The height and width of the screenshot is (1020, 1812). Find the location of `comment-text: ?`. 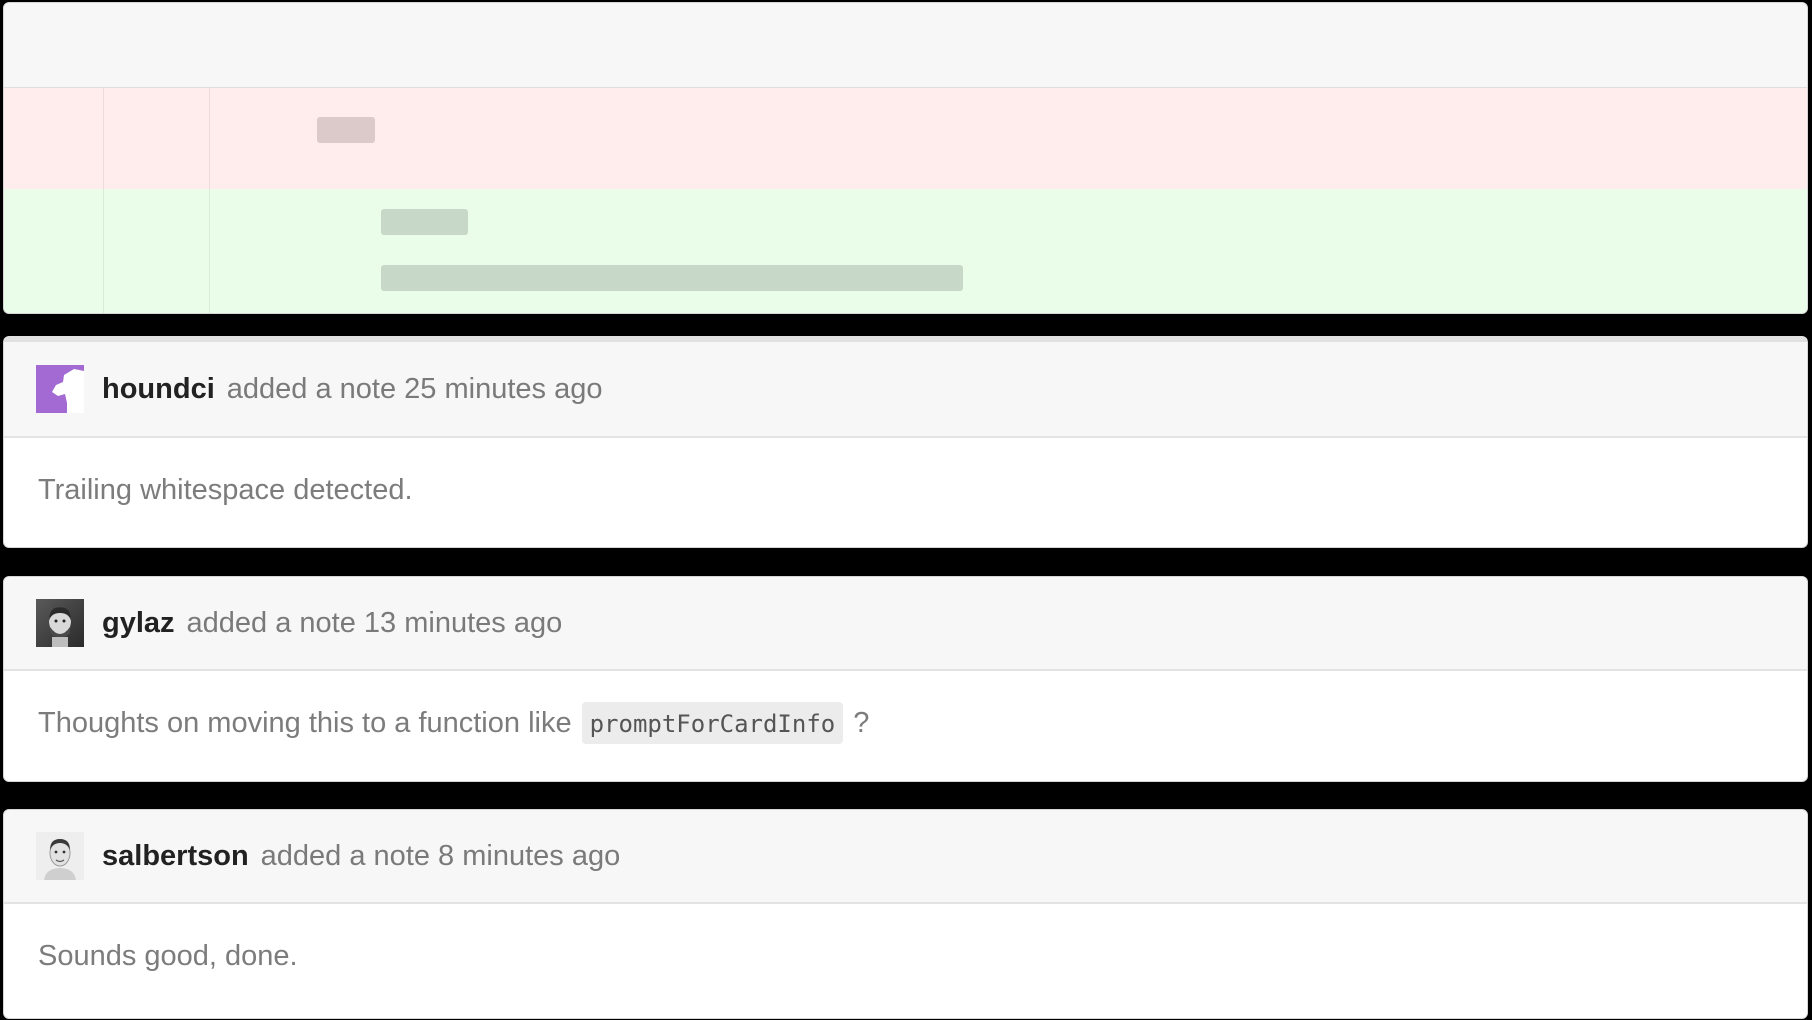

comment-text: ? is located at coordinates (861, 722).